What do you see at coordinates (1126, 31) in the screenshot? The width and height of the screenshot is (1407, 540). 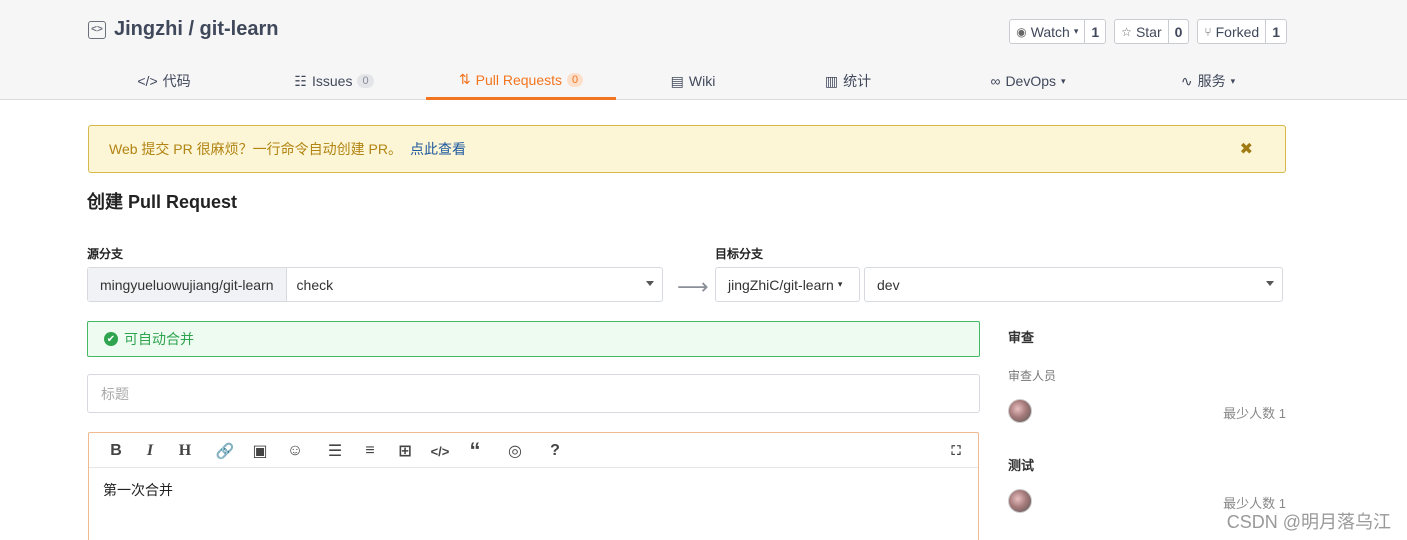 I see `star-icon: ☆` at bounding box center [1126, 31].